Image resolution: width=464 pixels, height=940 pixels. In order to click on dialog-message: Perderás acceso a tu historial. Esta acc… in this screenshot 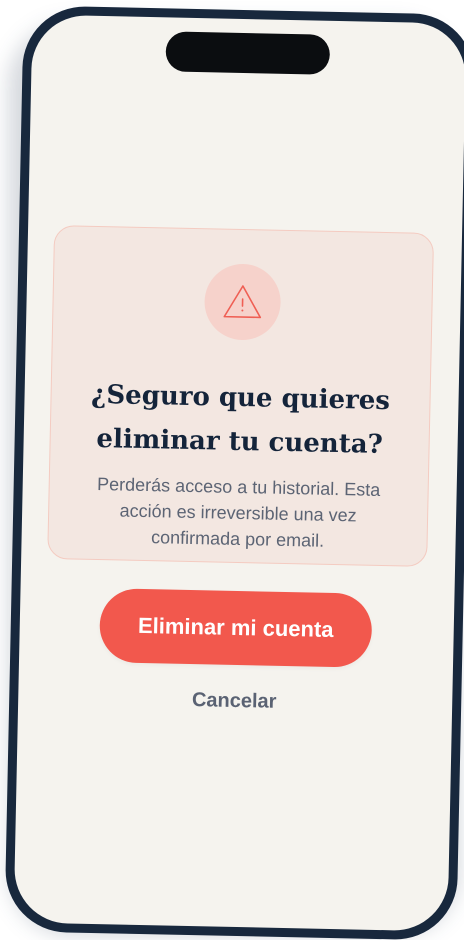, I will do `click(238, 512)`.